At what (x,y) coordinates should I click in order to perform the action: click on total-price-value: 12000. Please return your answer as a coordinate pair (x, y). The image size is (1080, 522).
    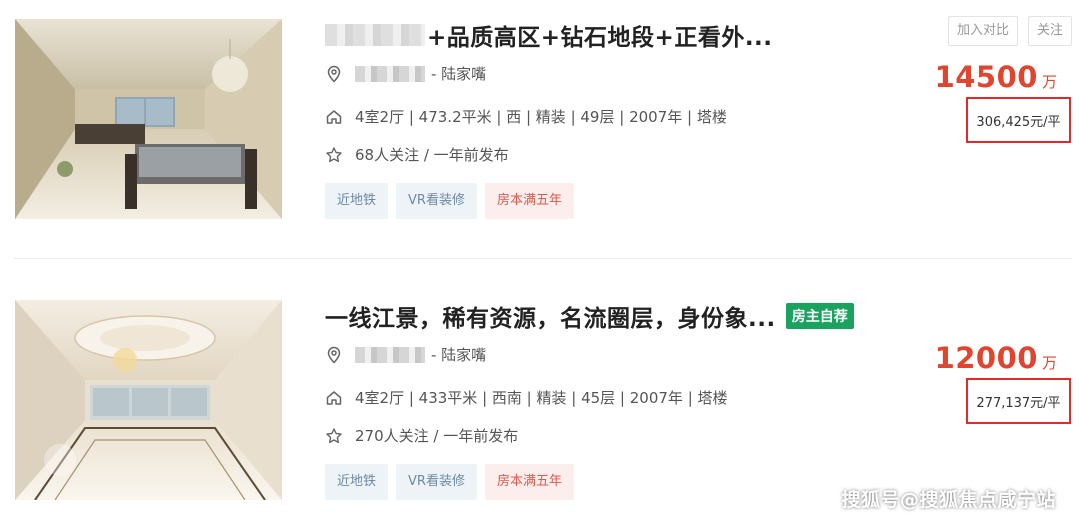
    Looking at the image, I should click on (986, 358).